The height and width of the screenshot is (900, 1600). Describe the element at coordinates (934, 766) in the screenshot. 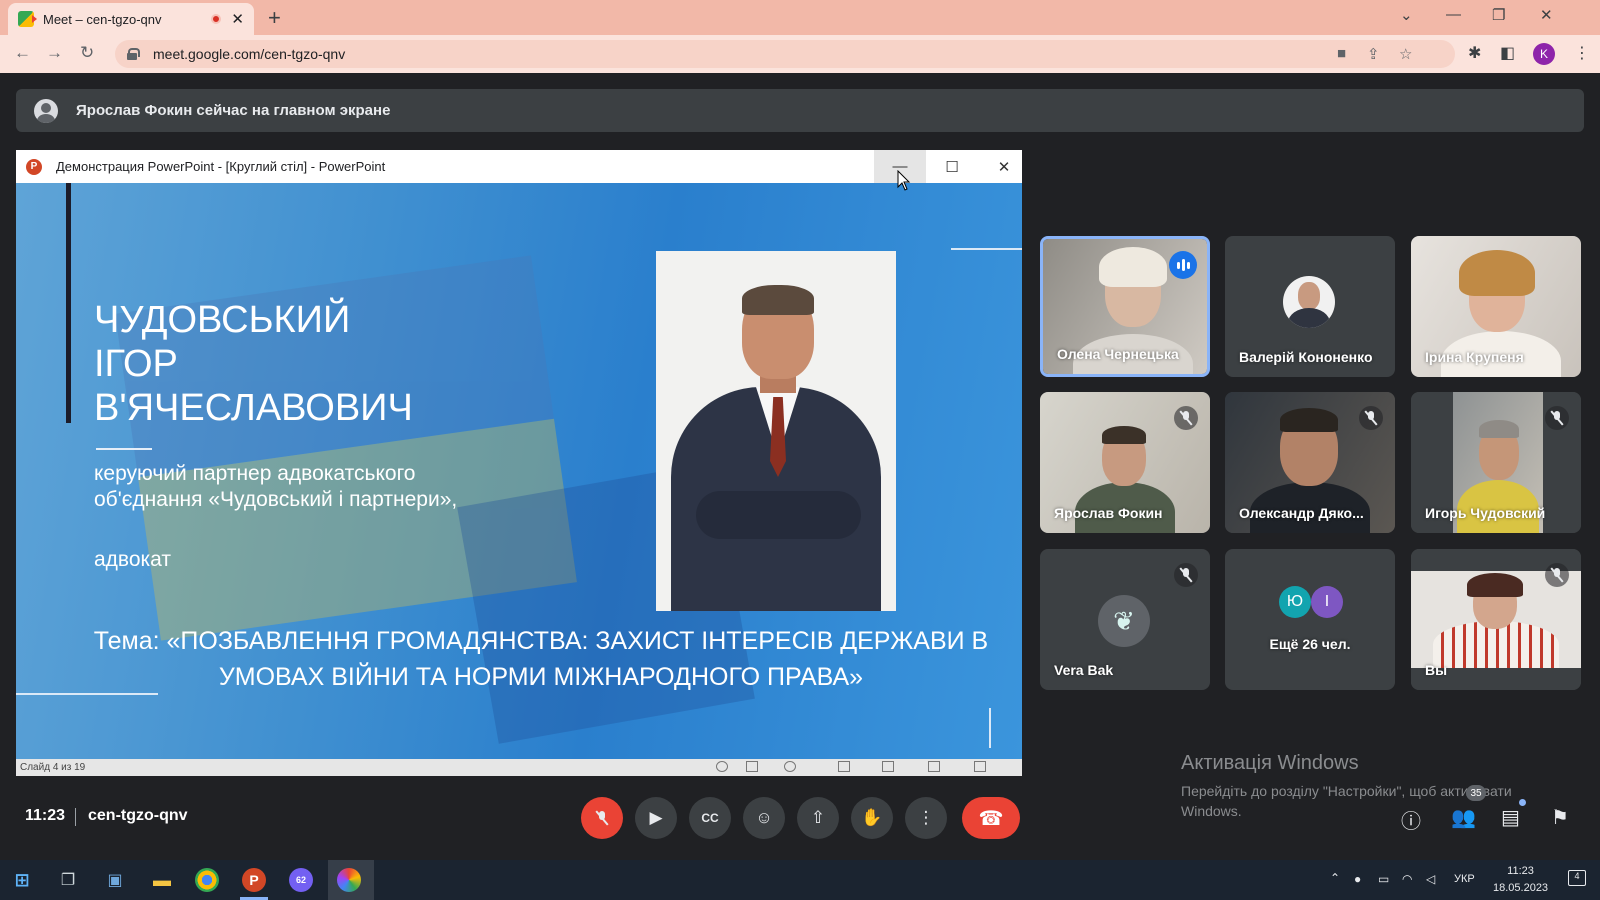

I see `reading-view-icon` at that location.